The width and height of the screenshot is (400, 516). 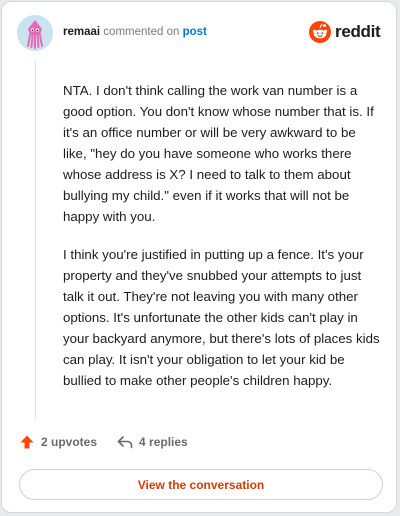 What do you see at coordinates (195, 32) in the screenshot?
I see `post-link: post` at bounding box center [195, 32].